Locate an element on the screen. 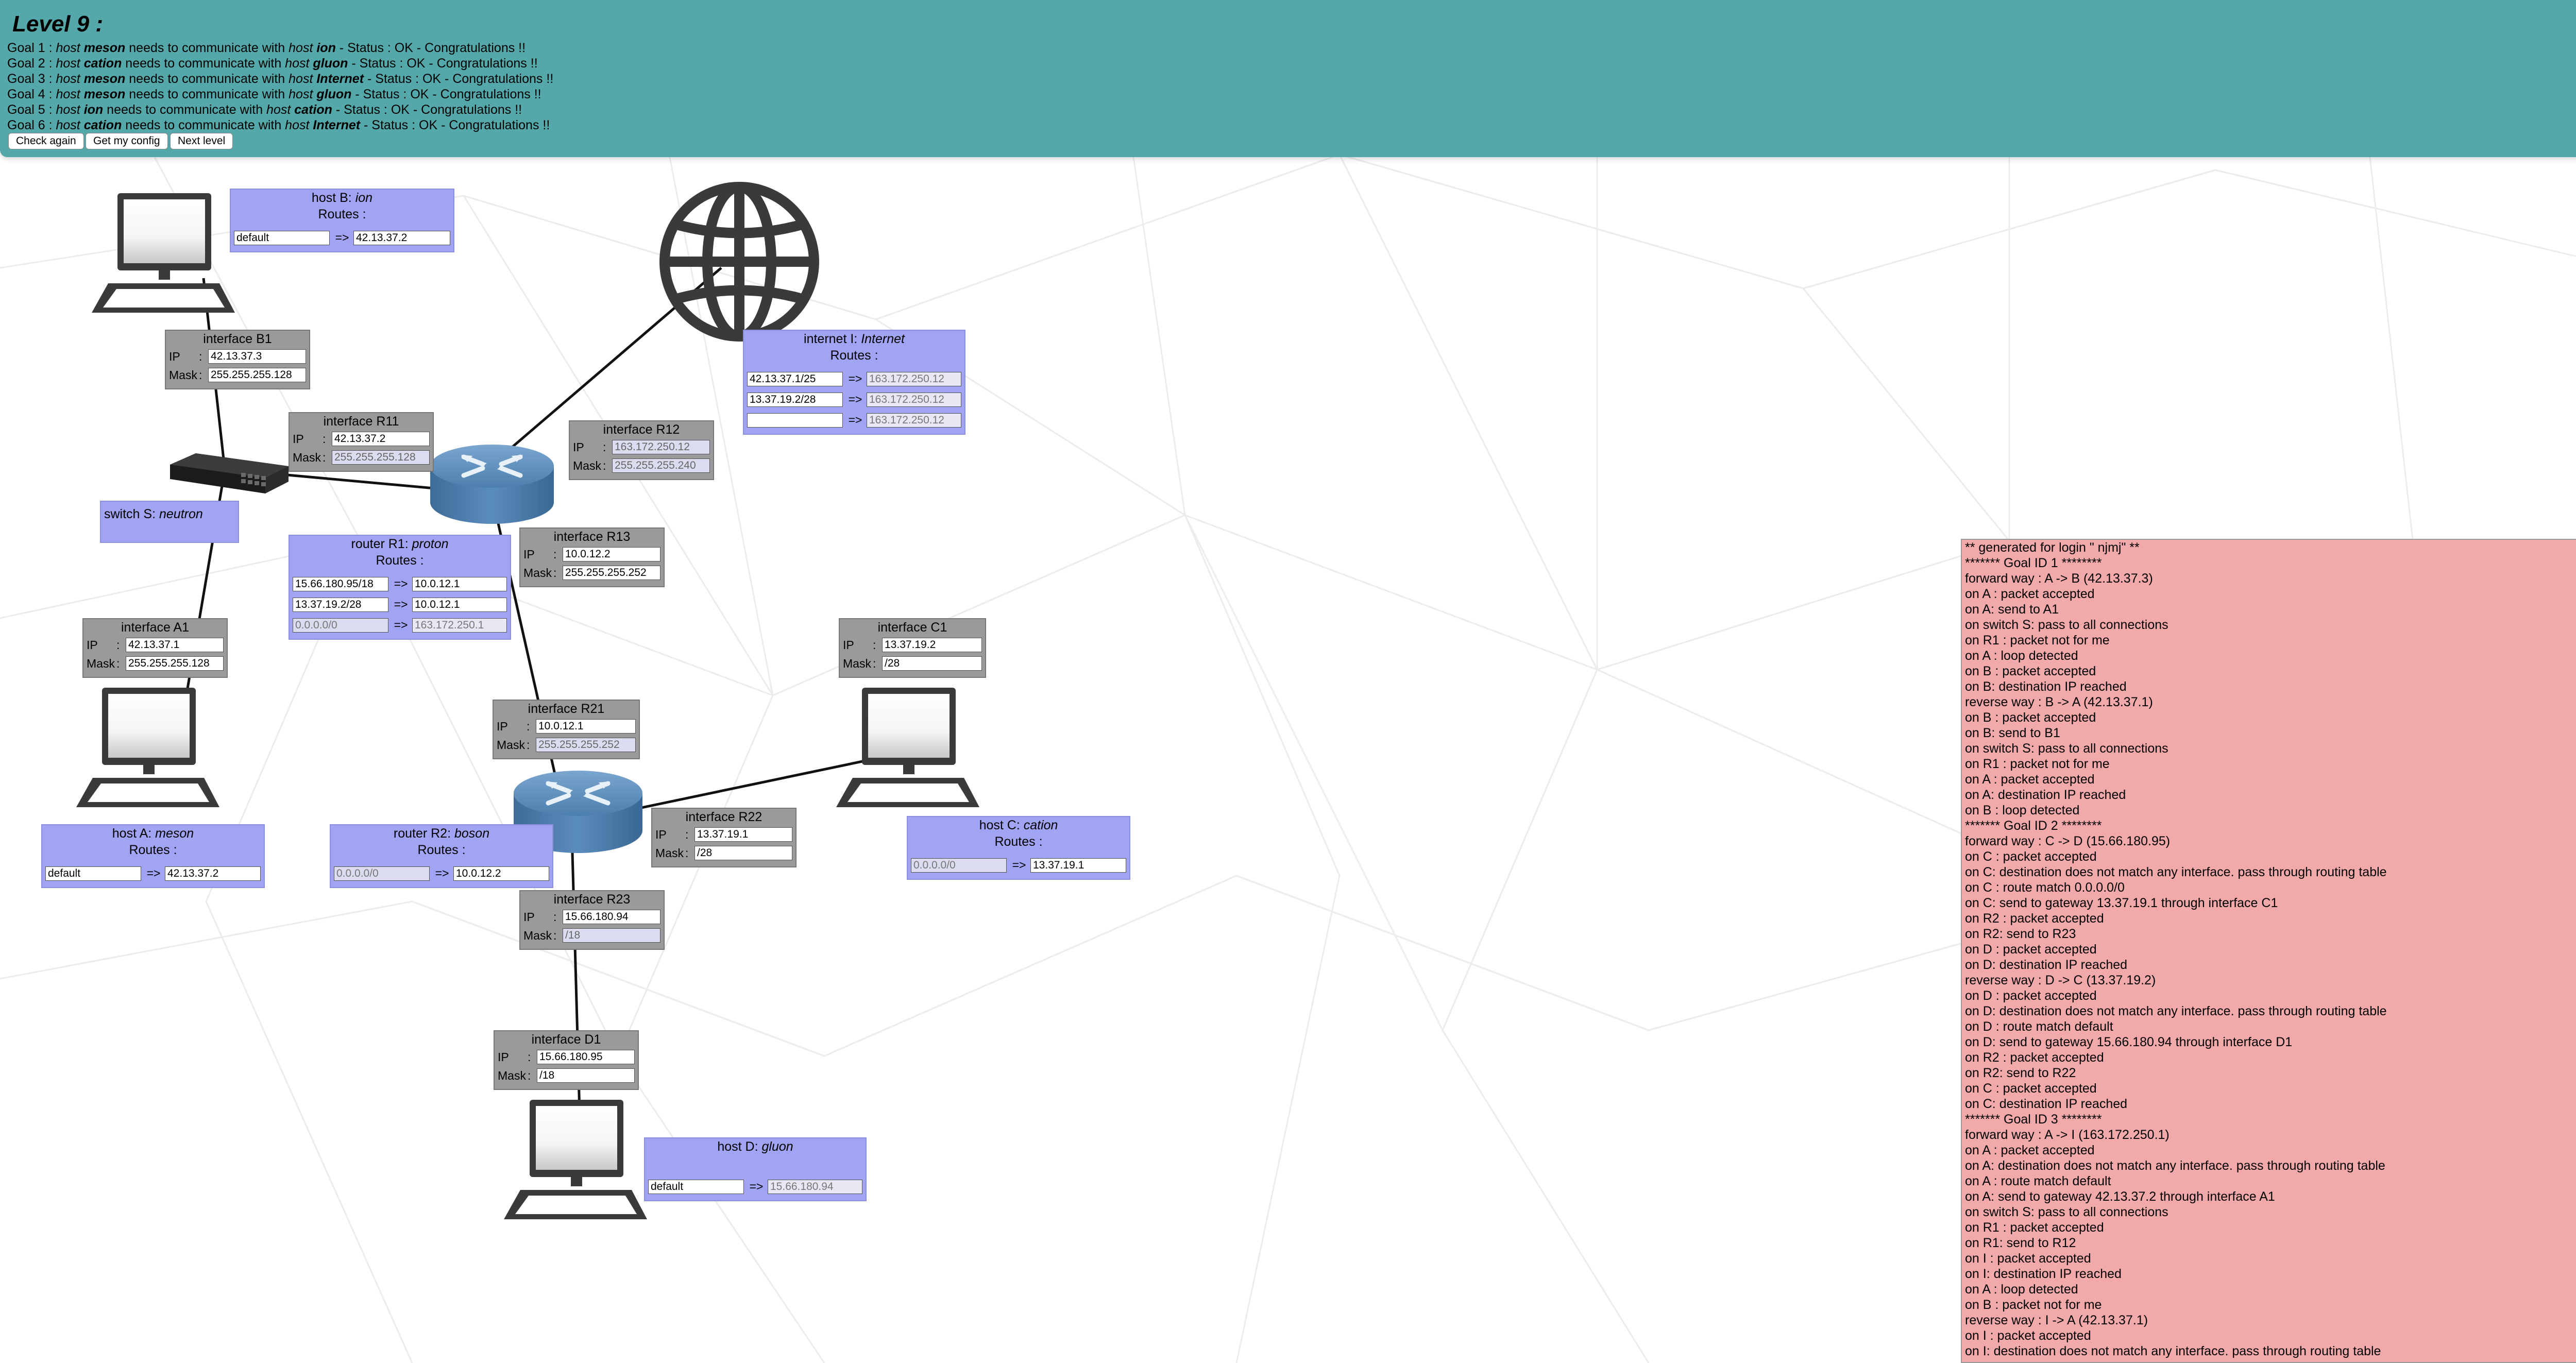 The height and width of the screenshot is (1363, 2576). log-line: on R2: send to R22 is located at coordinates (2020, 1073).